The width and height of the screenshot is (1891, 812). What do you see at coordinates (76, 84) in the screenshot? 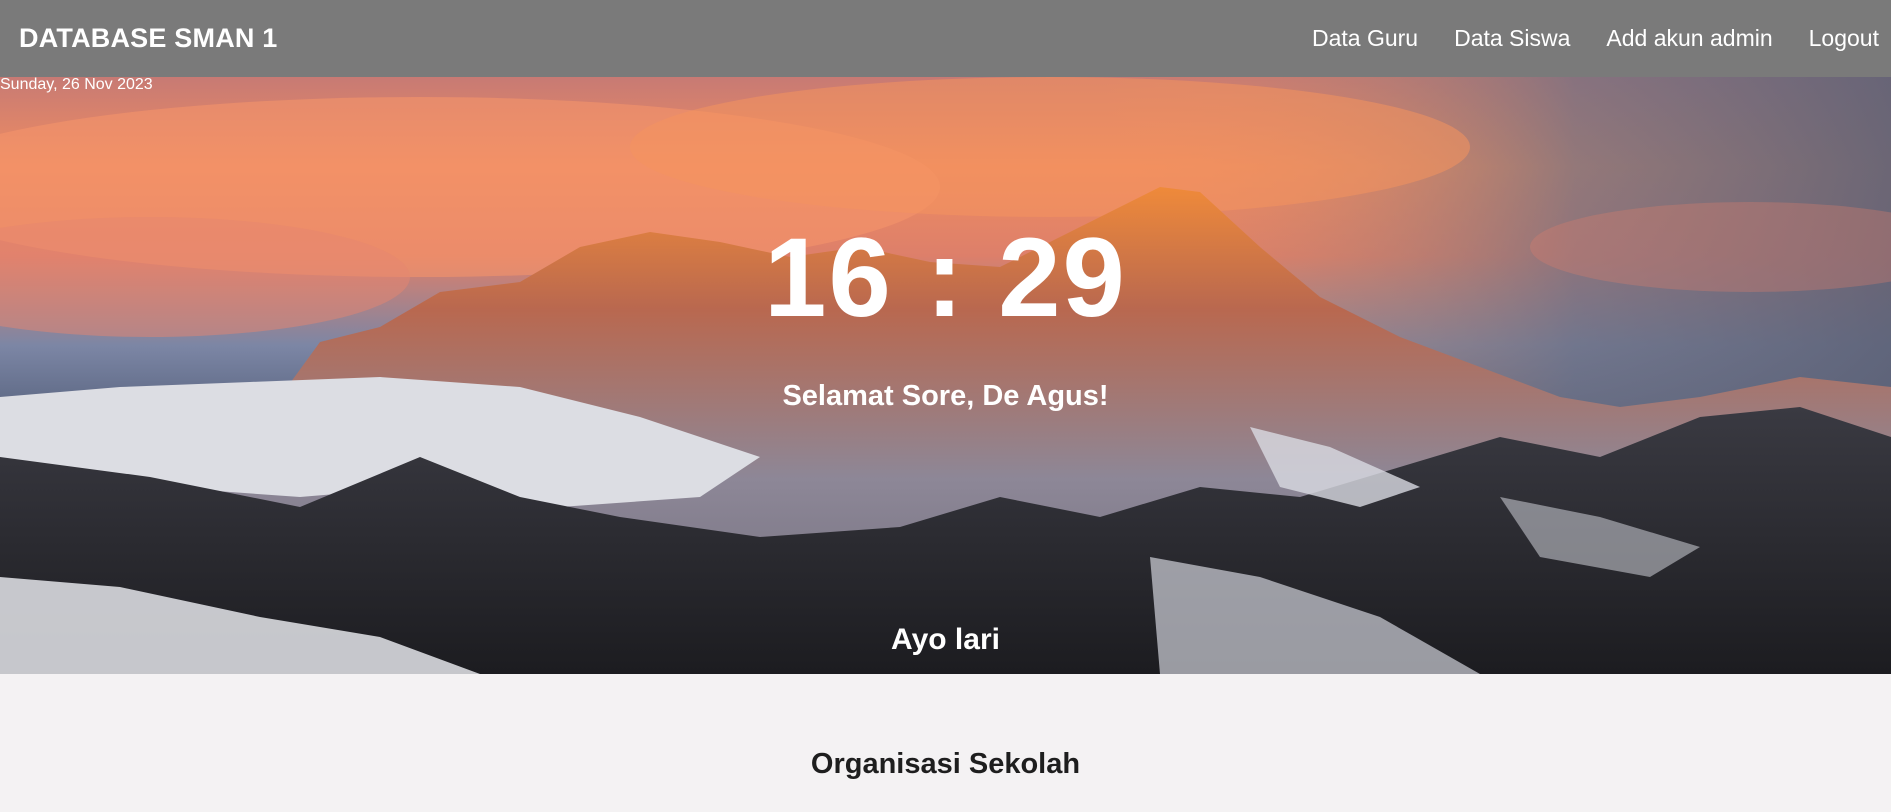
I see `current-date: Sunday, 26 Nov 2023` at bounding box center [76, 84].